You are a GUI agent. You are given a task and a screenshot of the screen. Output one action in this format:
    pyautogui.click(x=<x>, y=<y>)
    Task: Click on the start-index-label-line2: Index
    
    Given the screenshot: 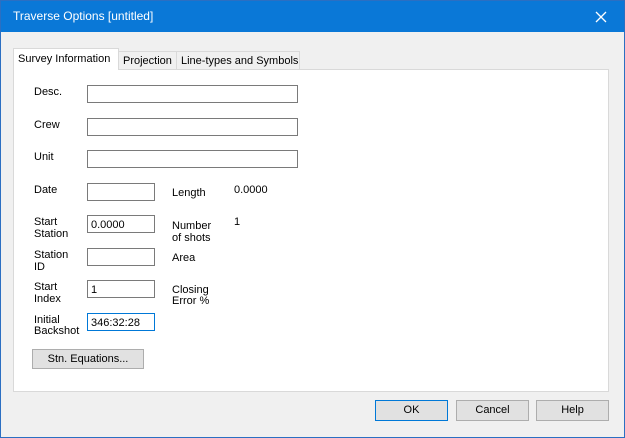 What is the action you would take?
    pyautogui.click(x=47, y=299)
    